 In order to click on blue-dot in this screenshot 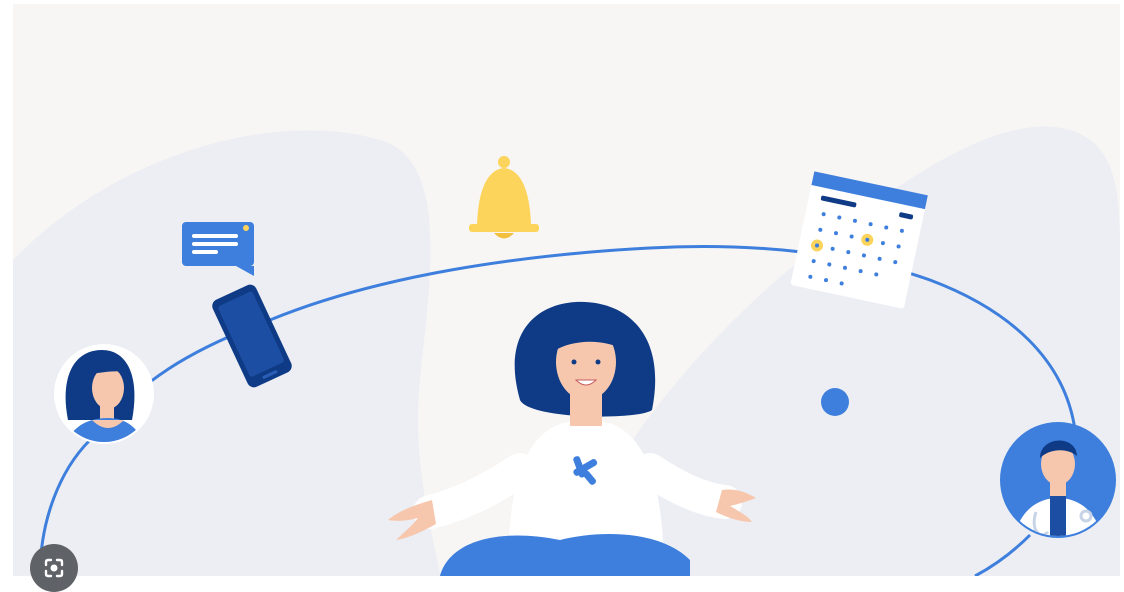, I will do `click(835, 402)`.